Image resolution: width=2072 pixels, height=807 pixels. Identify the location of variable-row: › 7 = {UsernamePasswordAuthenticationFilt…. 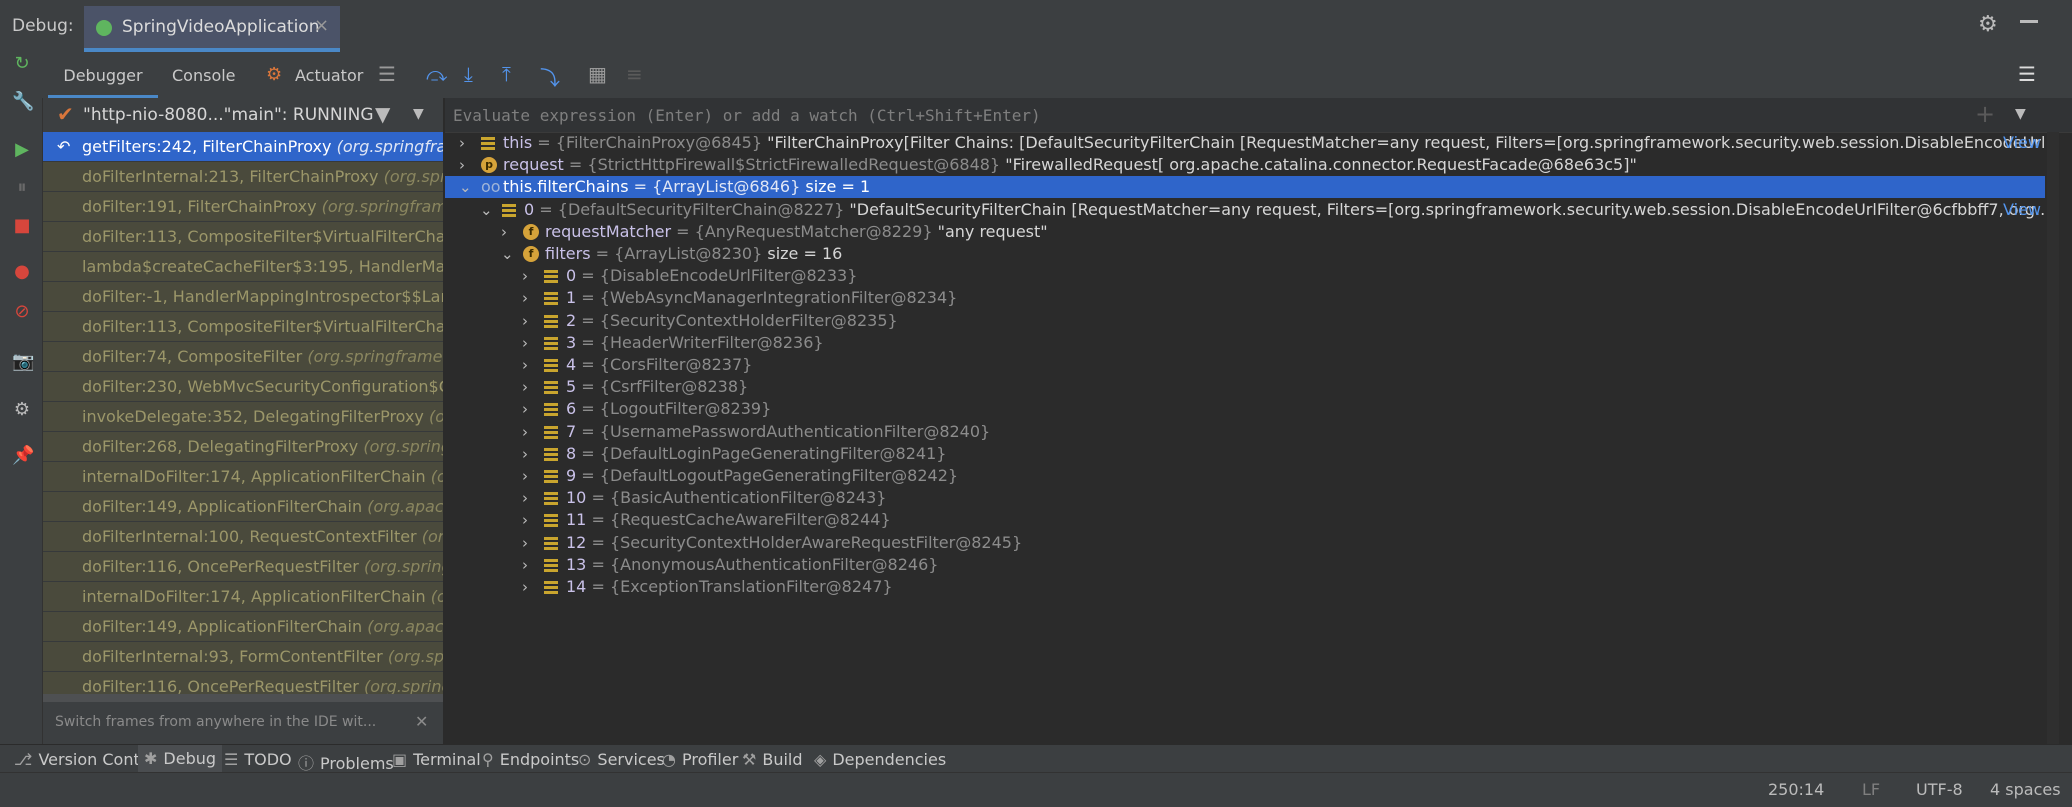
(1245, 432).